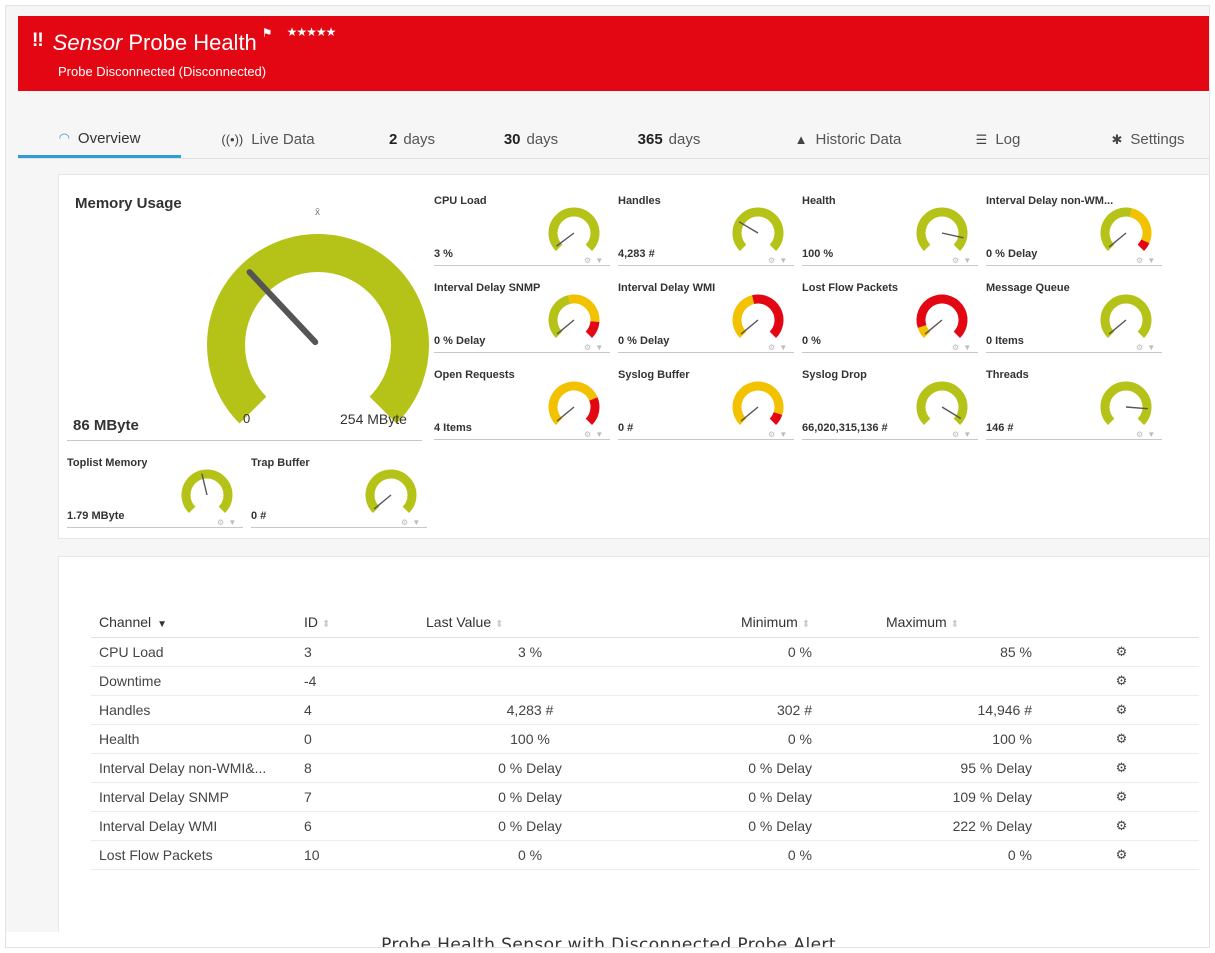 This screenshot has height=953, width=1215. What do you see at coordinates (193, 622) in the screenshot?
I see `column-header-channel: Channel ▼` at bounding box center [193, 622].